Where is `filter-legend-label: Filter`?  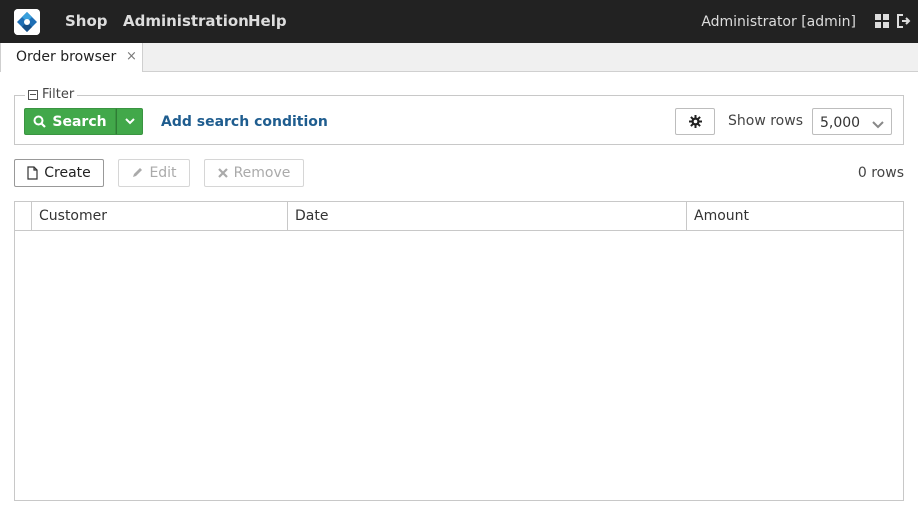
filter-legend-label: Filter is located at coordinates (58, 94).